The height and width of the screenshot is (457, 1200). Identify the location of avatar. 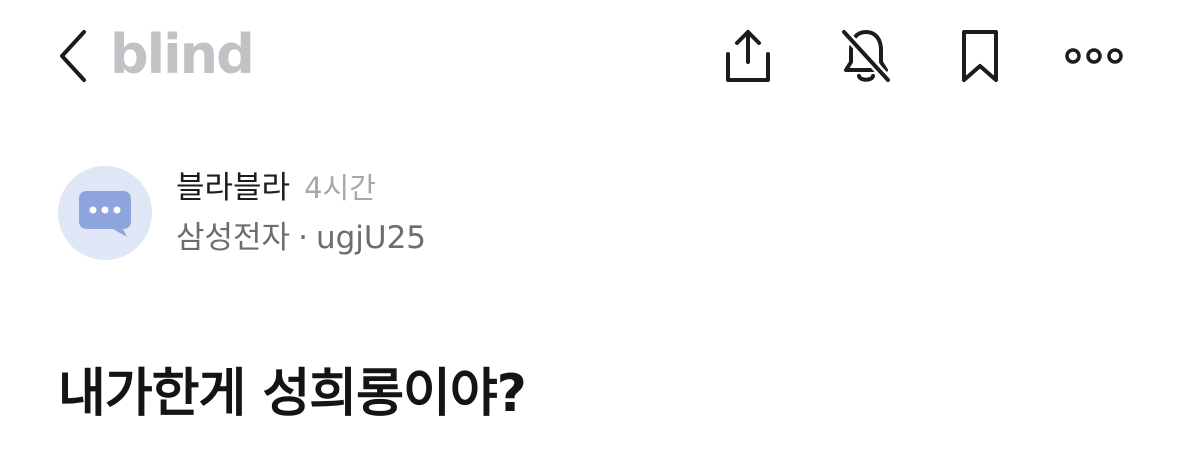
(105, 213).